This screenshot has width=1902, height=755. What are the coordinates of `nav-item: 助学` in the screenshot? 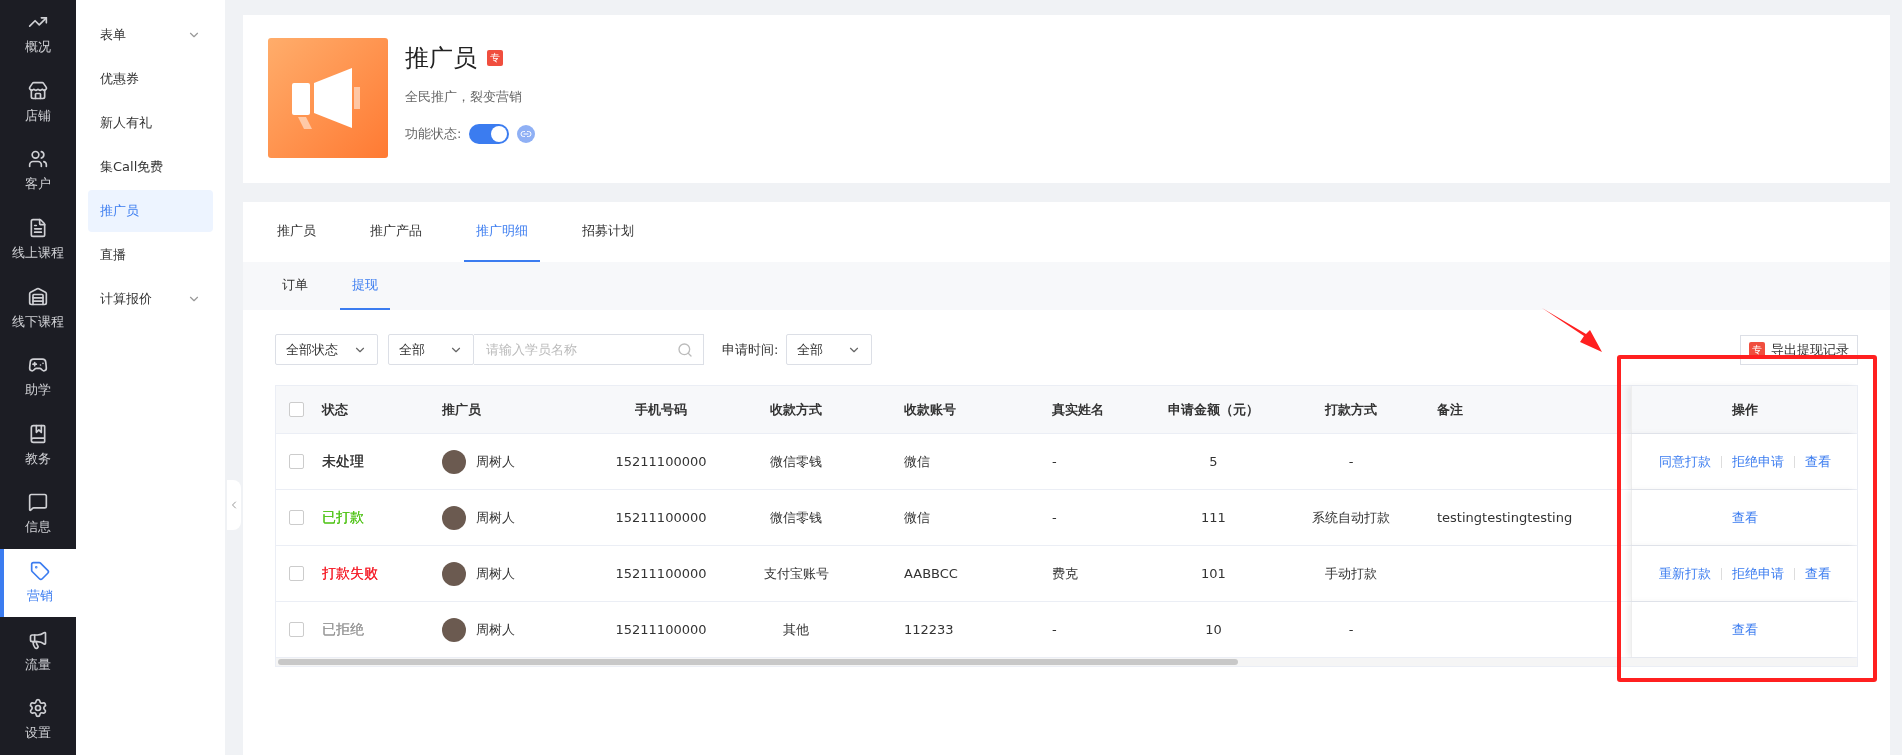 It's located at (38, 377).